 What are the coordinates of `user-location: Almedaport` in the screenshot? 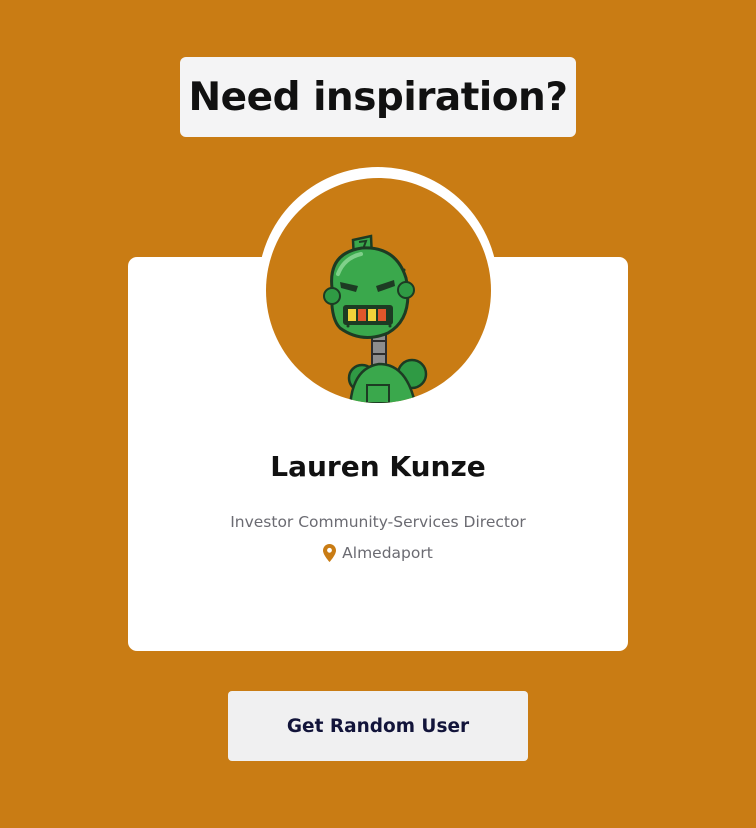 It's located at (378, 553).